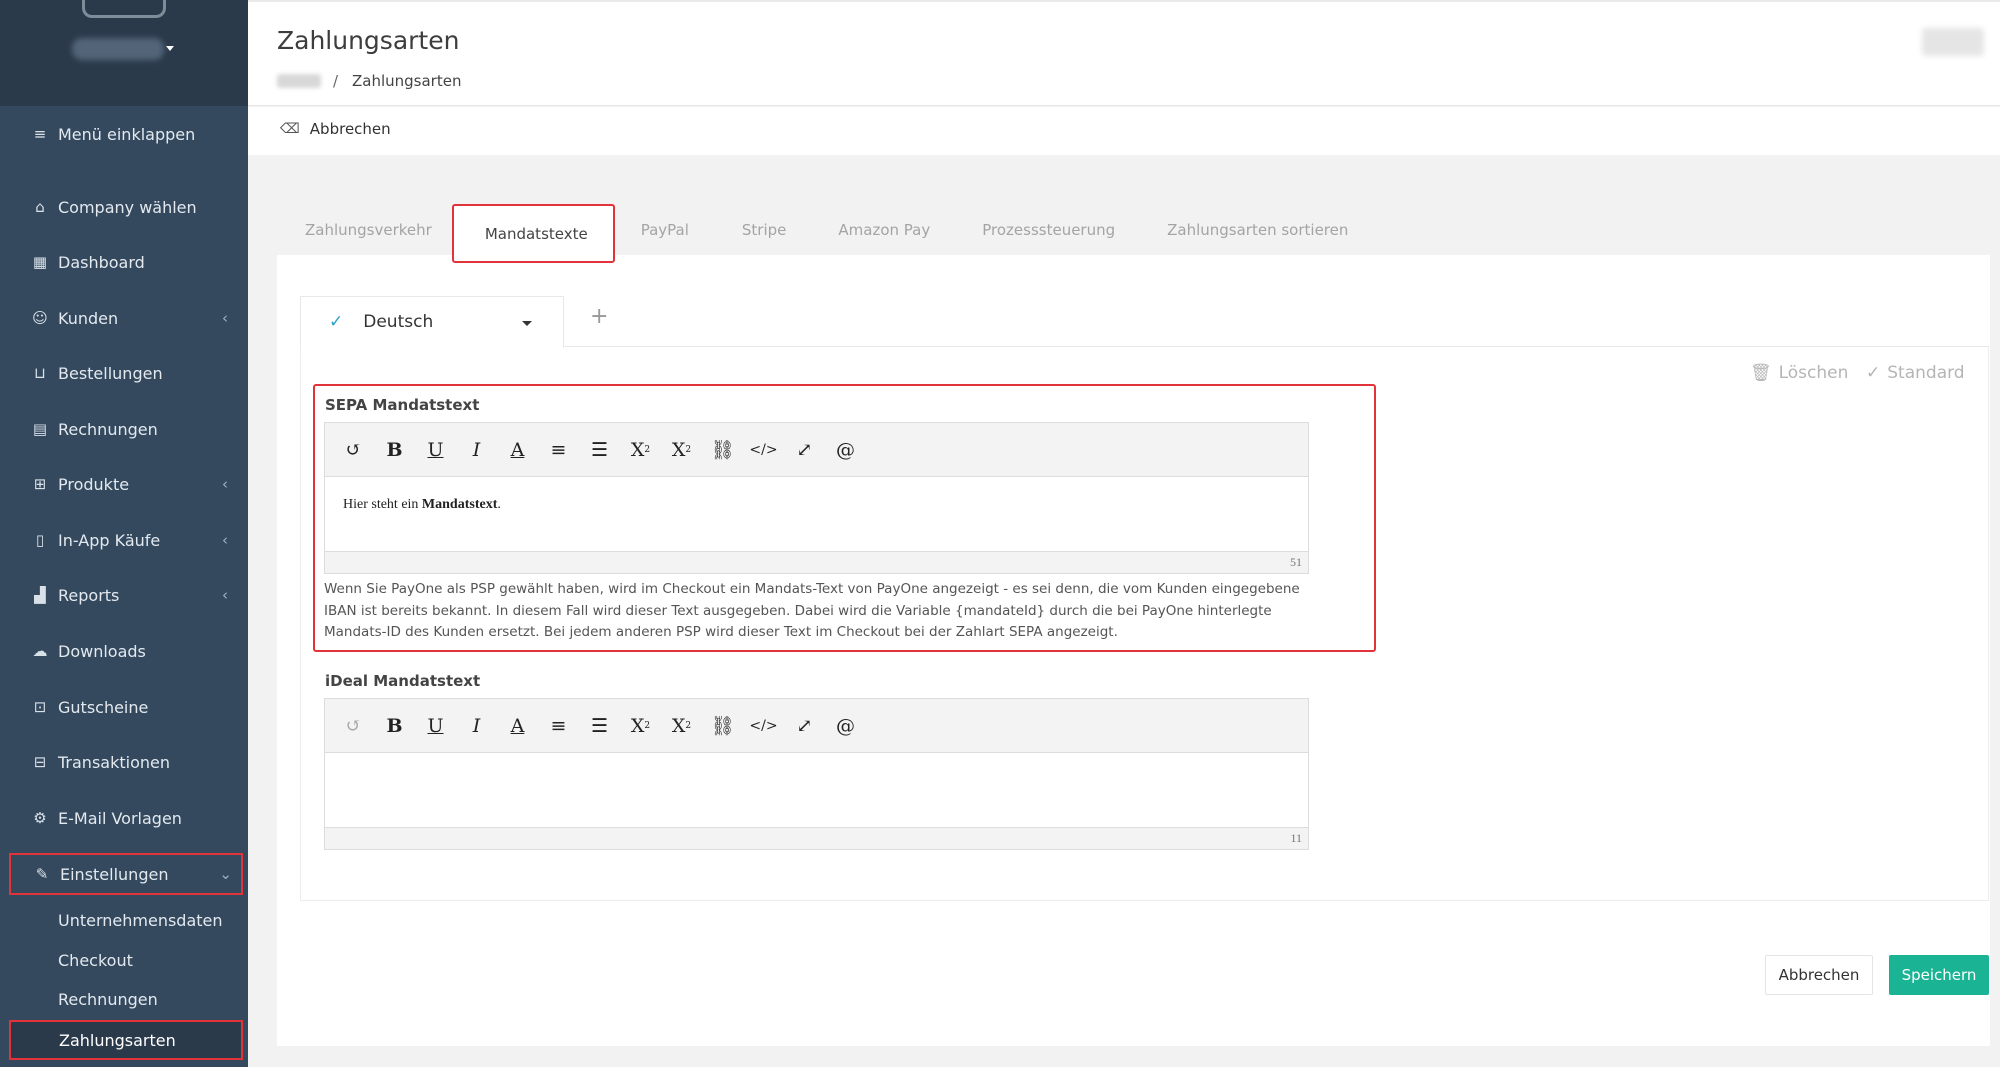  I want to click on sidebar-item-transaktionen: ⊟ Transaktionen, so click(124, 762).